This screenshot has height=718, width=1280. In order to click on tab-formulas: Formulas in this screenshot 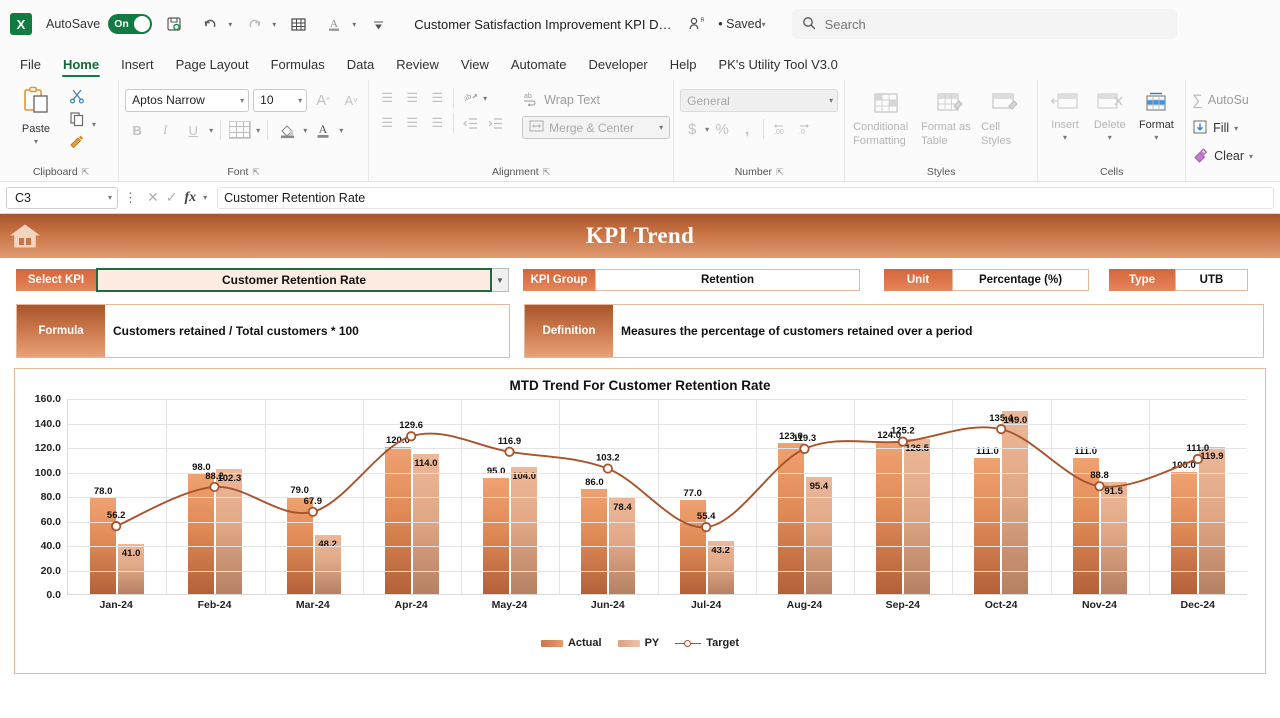, I will do `click(298, 66)`.